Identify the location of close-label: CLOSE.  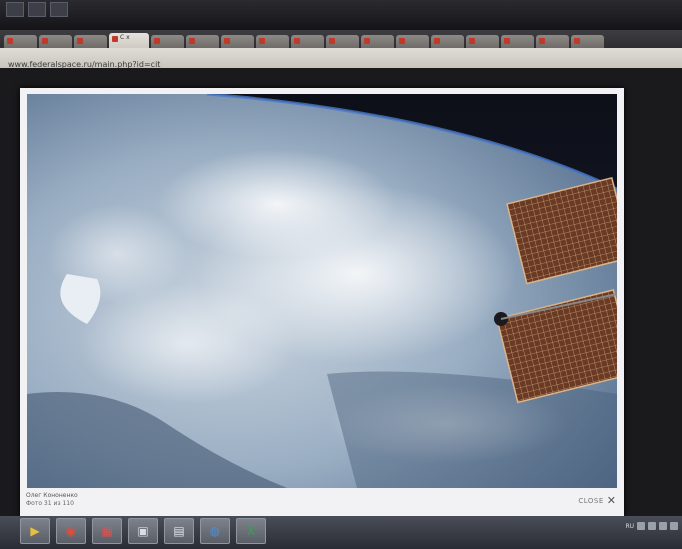
(591, 501).